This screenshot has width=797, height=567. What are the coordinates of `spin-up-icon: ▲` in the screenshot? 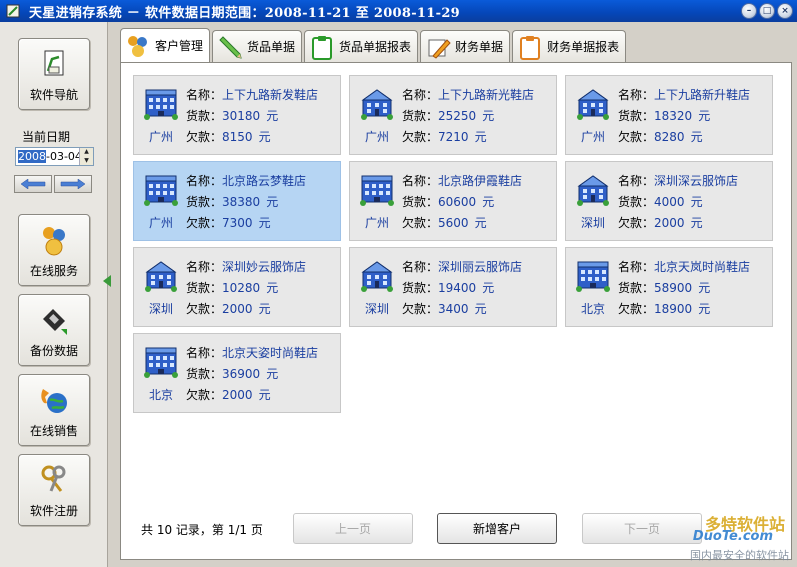 It's located at (86, 152).